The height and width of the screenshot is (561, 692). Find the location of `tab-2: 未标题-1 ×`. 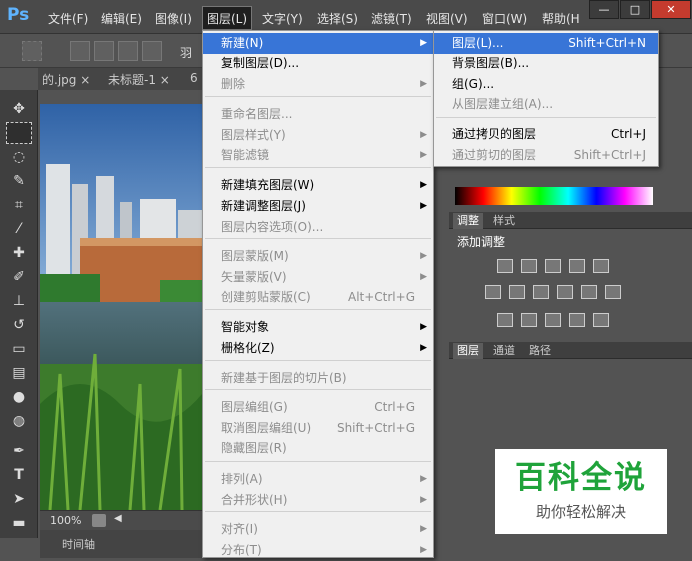

tab-2: 未标题-1 × is located at coordinates (139, 79).